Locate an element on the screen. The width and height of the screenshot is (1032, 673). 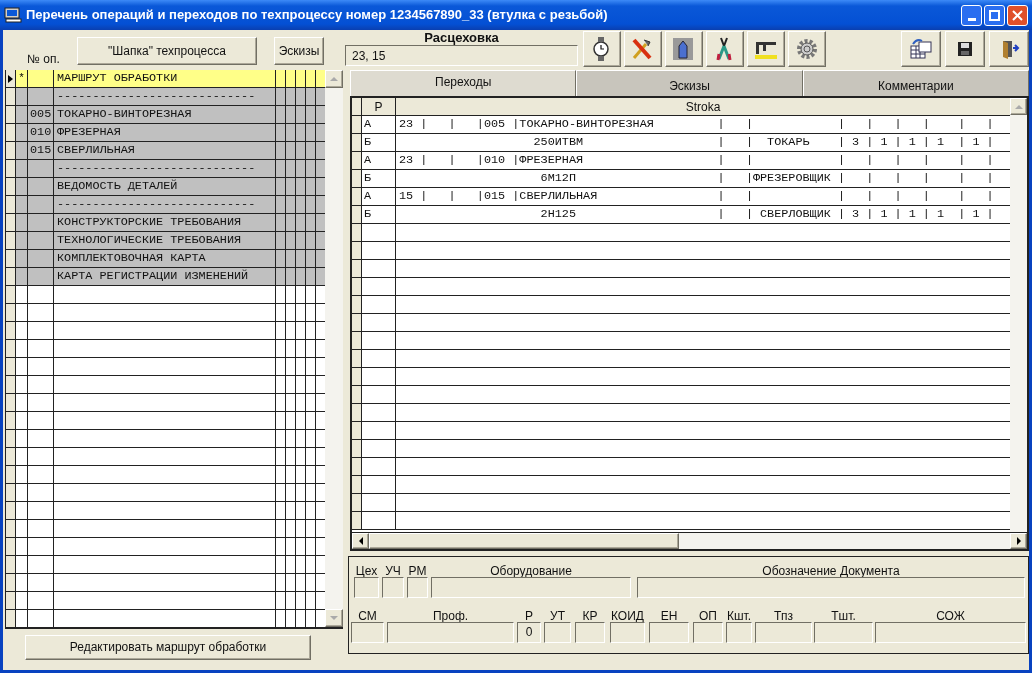
table-cell: ФРЕЗЕРНАЯ is located at coordinates (89, 132).